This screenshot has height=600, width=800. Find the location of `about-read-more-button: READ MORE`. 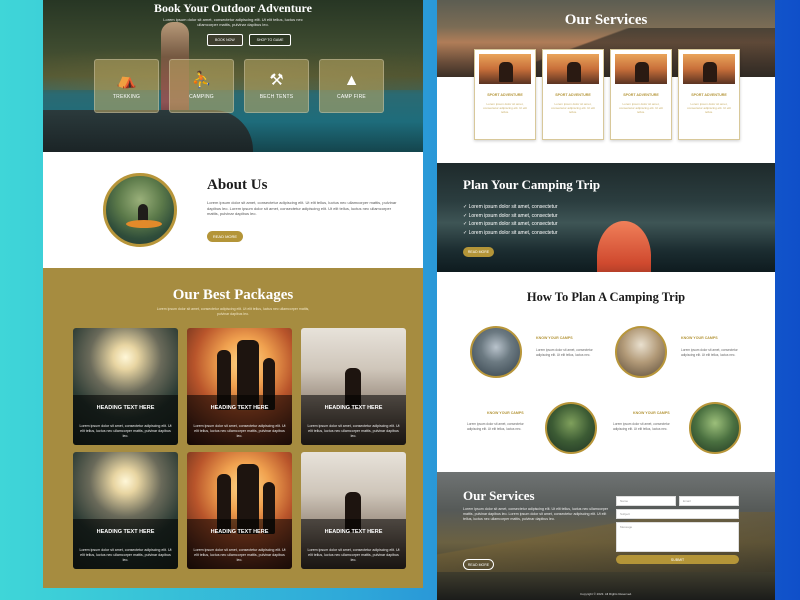

about-read-more-button: READ MORE is located at coordinates (225, 236).